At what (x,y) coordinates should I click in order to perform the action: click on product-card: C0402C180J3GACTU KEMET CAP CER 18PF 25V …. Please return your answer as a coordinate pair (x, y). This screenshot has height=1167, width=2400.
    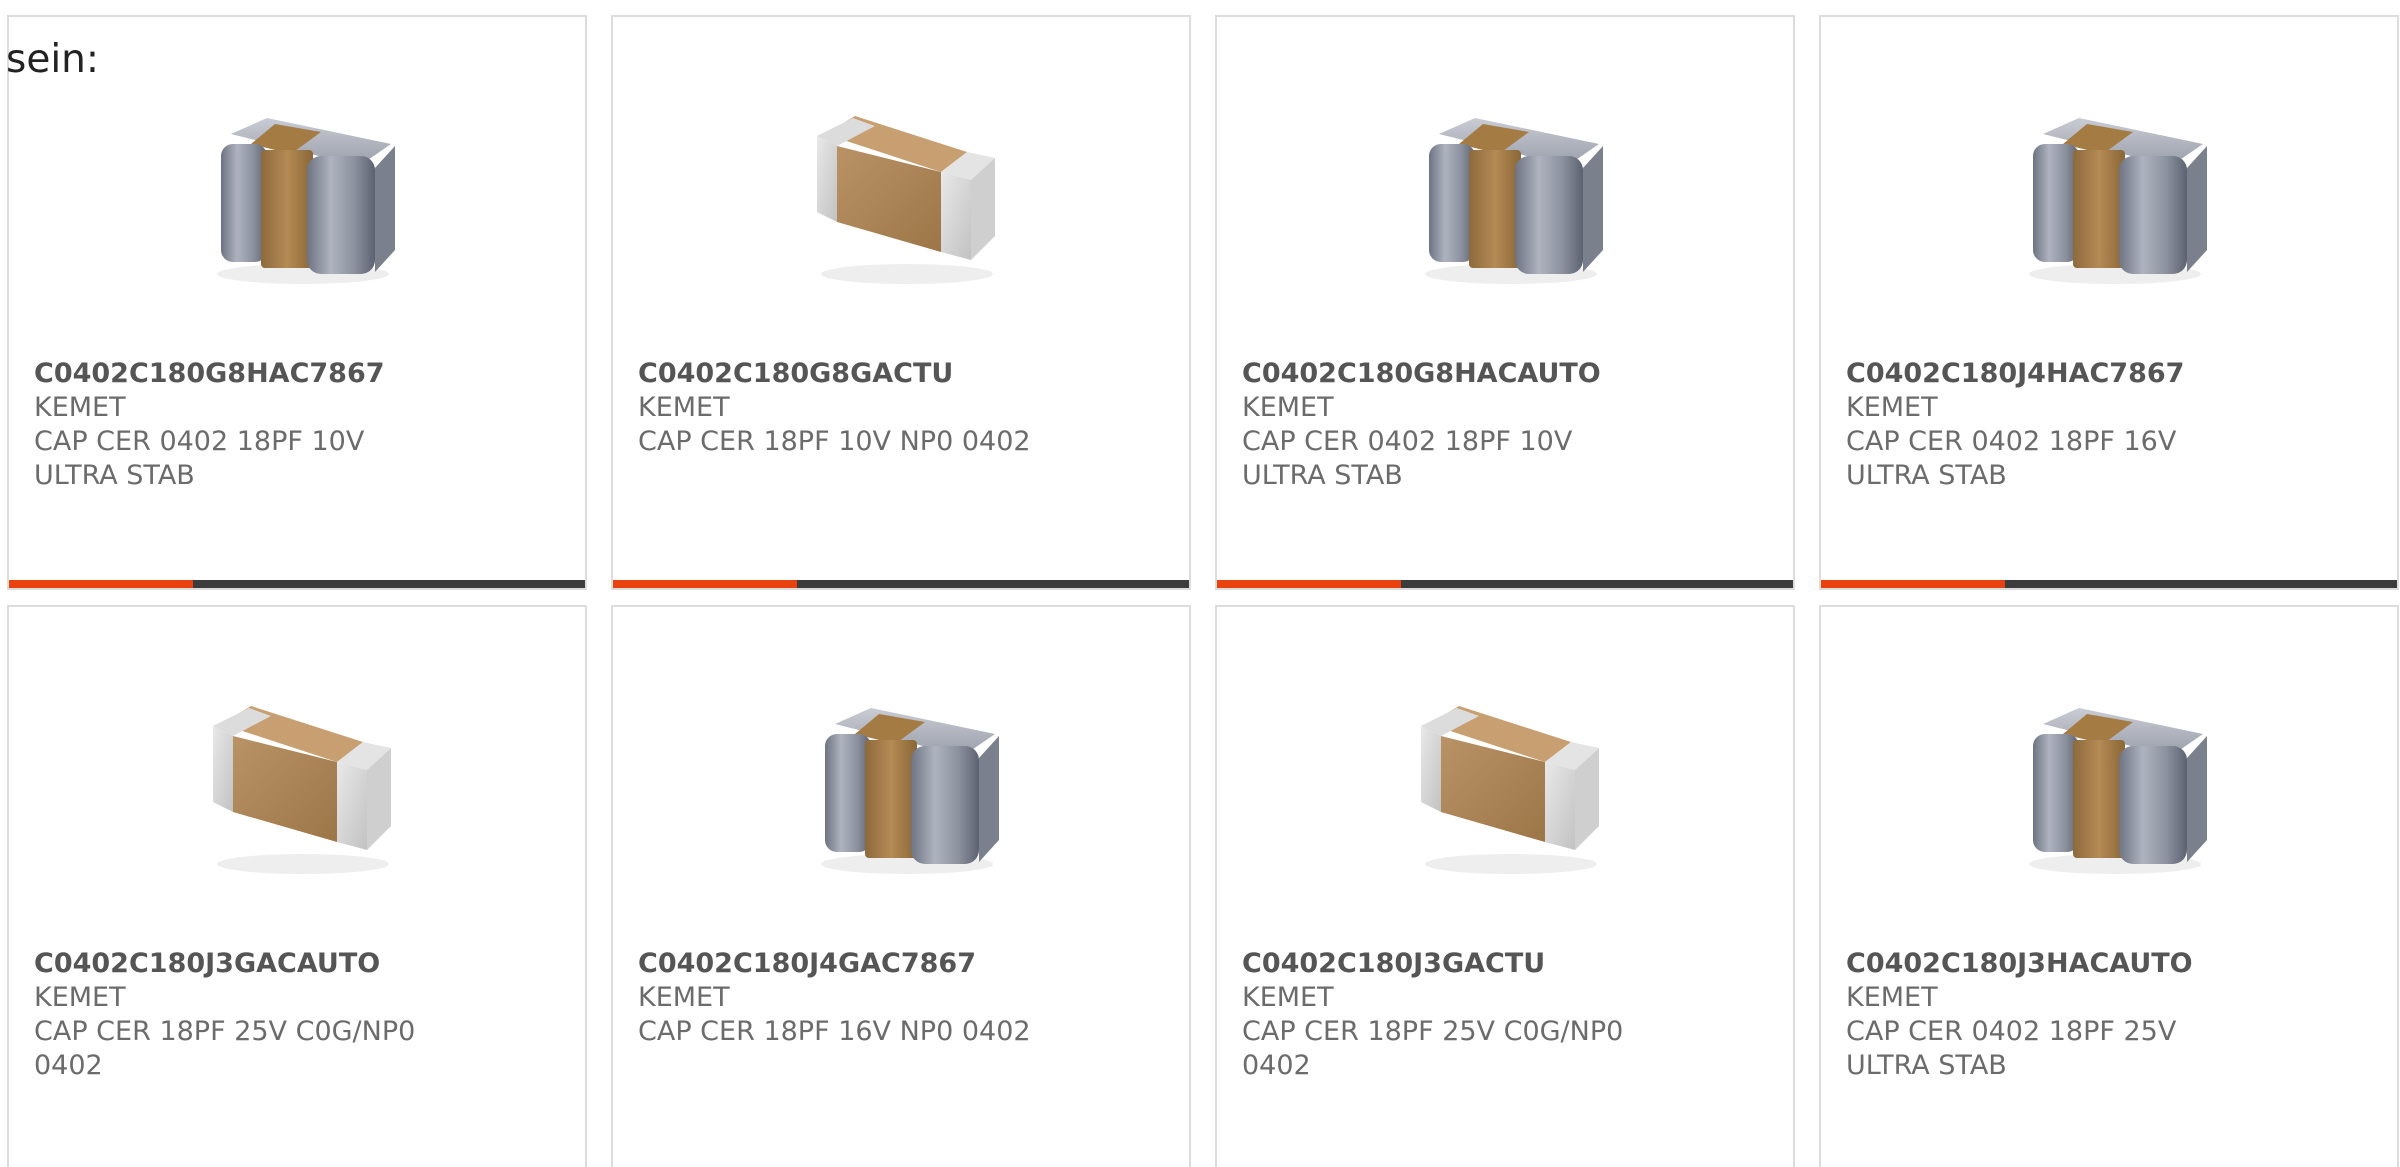
    Looking at the image, I should click on (1505, 886).